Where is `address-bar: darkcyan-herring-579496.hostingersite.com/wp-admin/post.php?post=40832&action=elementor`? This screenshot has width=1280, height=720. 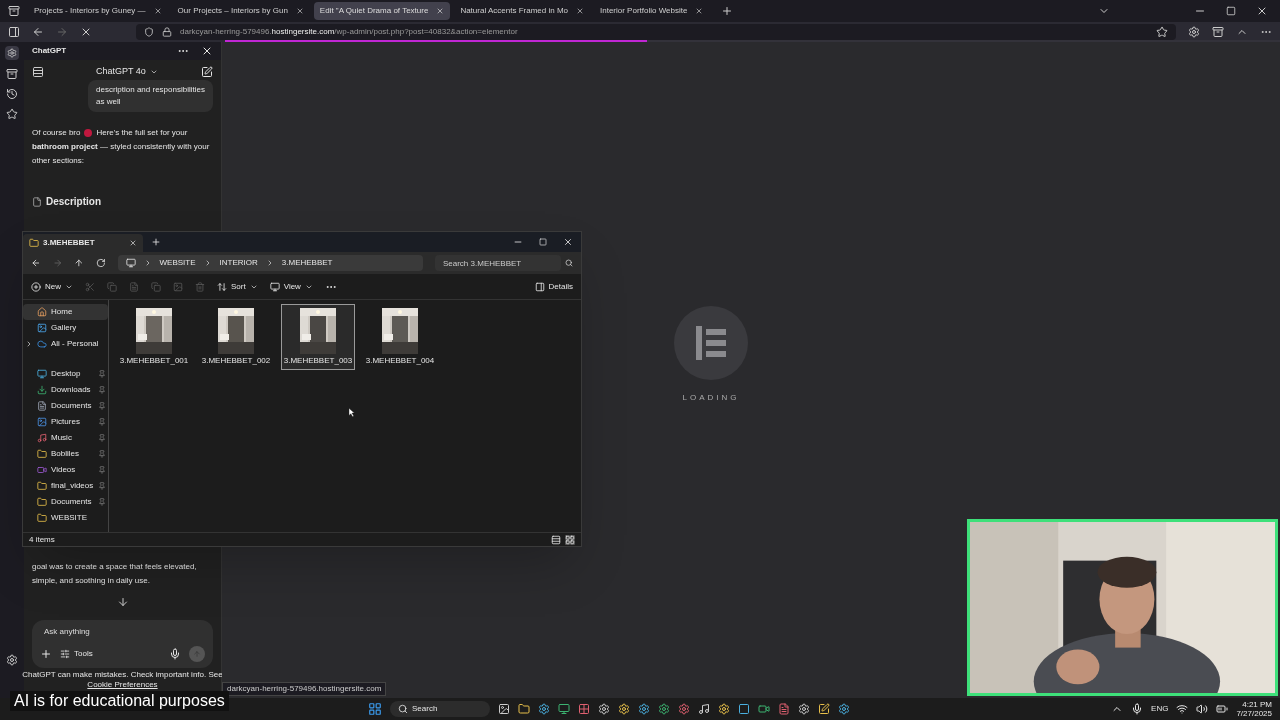 address-bar: darkcyan-herring-579496.hostingersite.com/wp-admin/post.php?post=40832&action=elementor is located at coordinates (656, 32).